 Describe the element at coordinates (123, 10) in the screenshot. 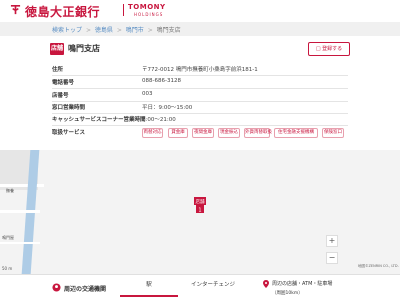

I see `logo-divider` at that location.